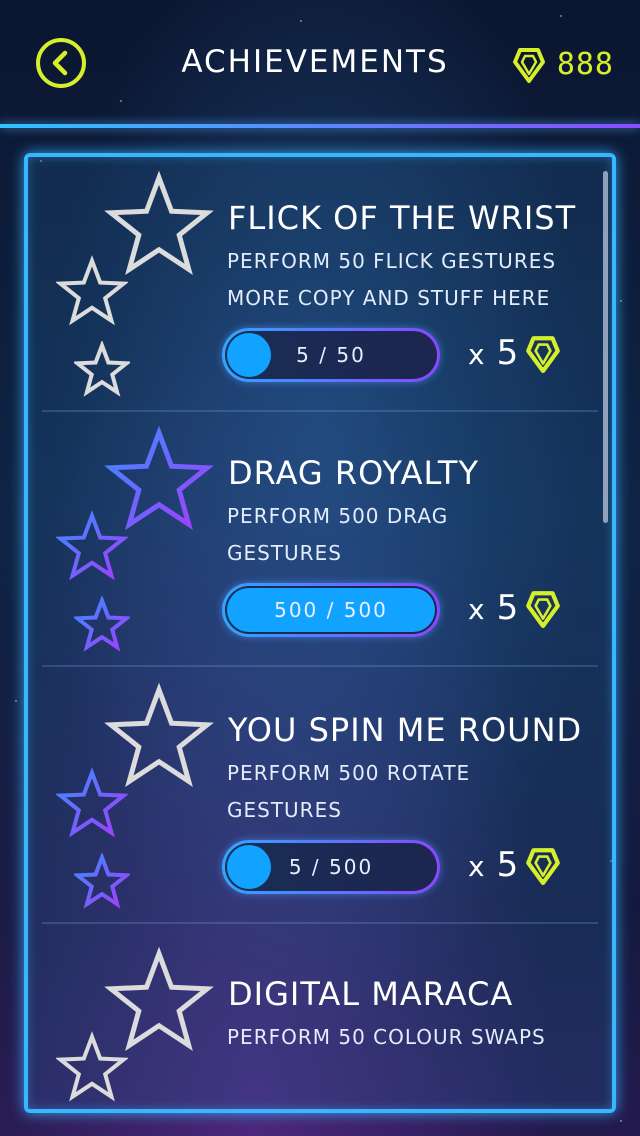  Describe the element at coordinates (405, 730) in the screenshot. I see `achievement-title: YOU SPIN ME ROUND` at that location.